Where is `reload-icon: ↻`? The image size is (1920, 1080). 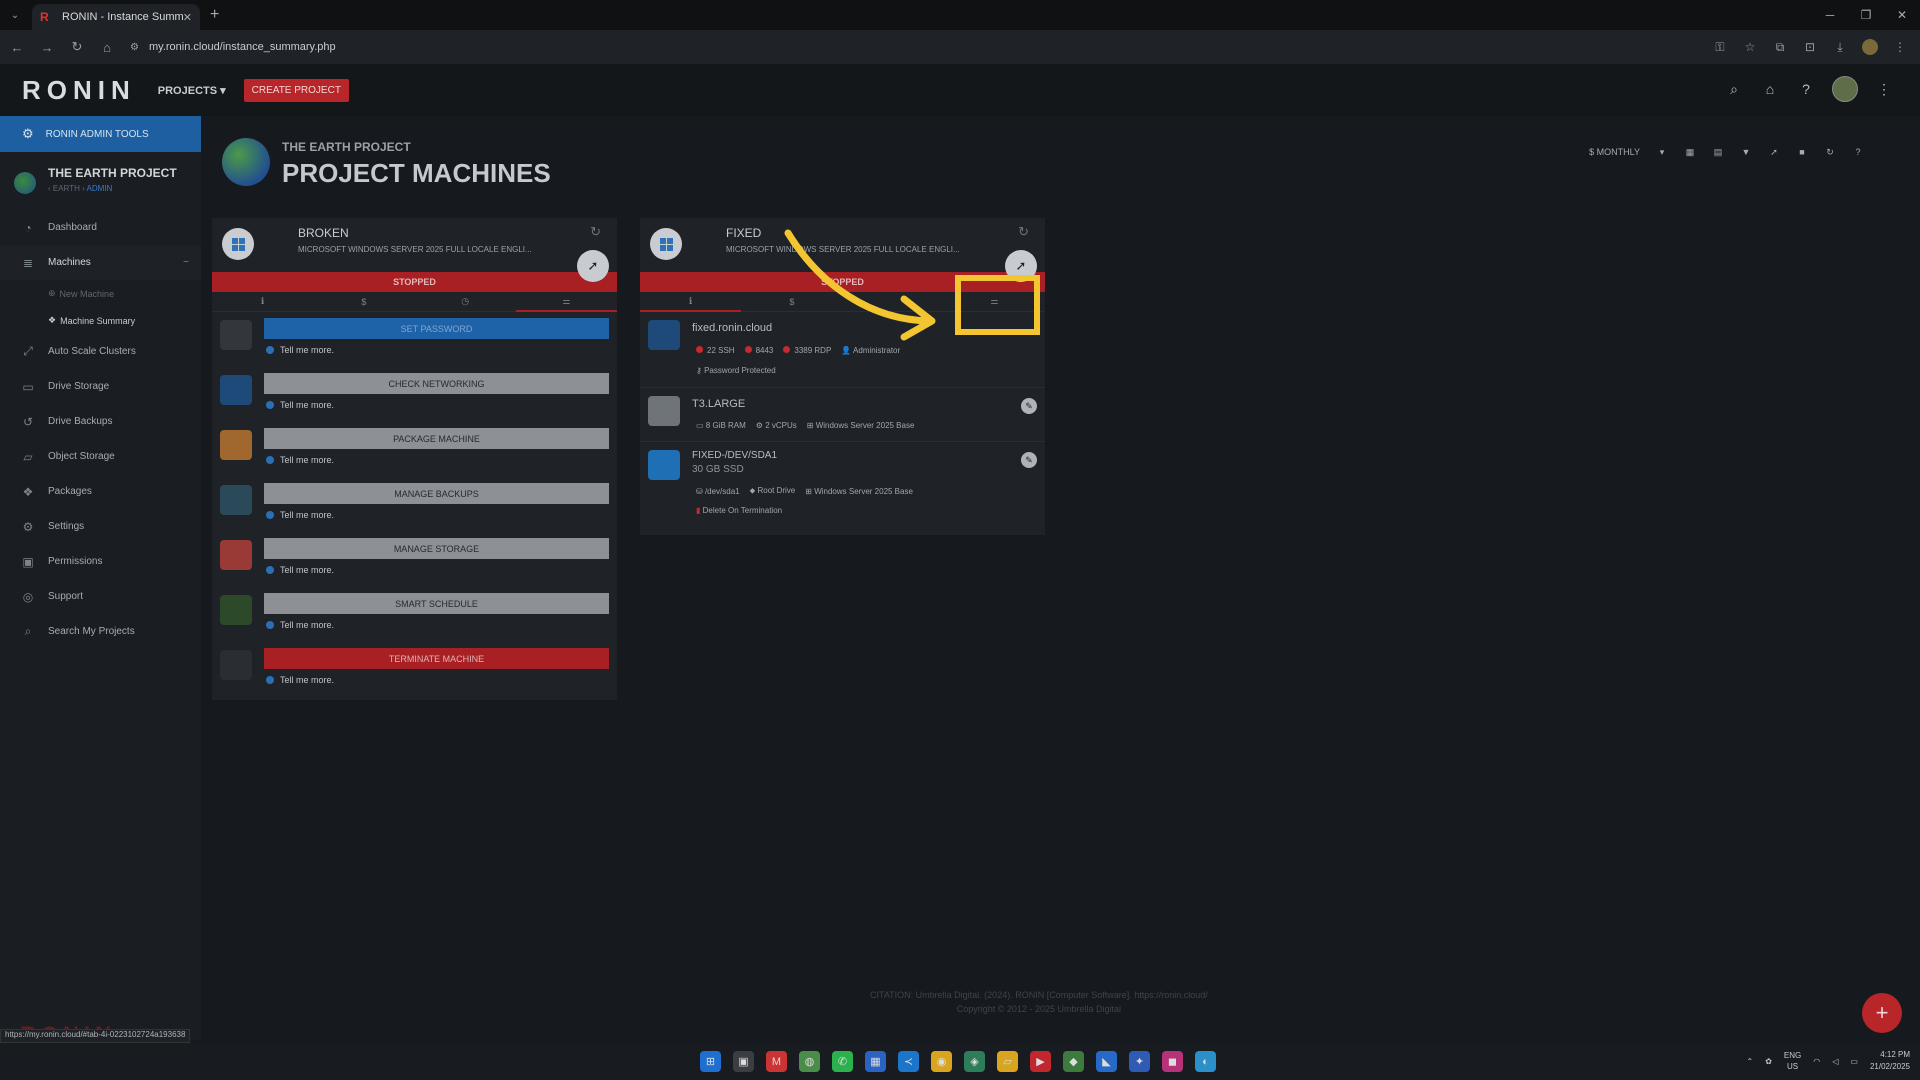 reload-icon: ↻ is located at coordinates (77, 47).